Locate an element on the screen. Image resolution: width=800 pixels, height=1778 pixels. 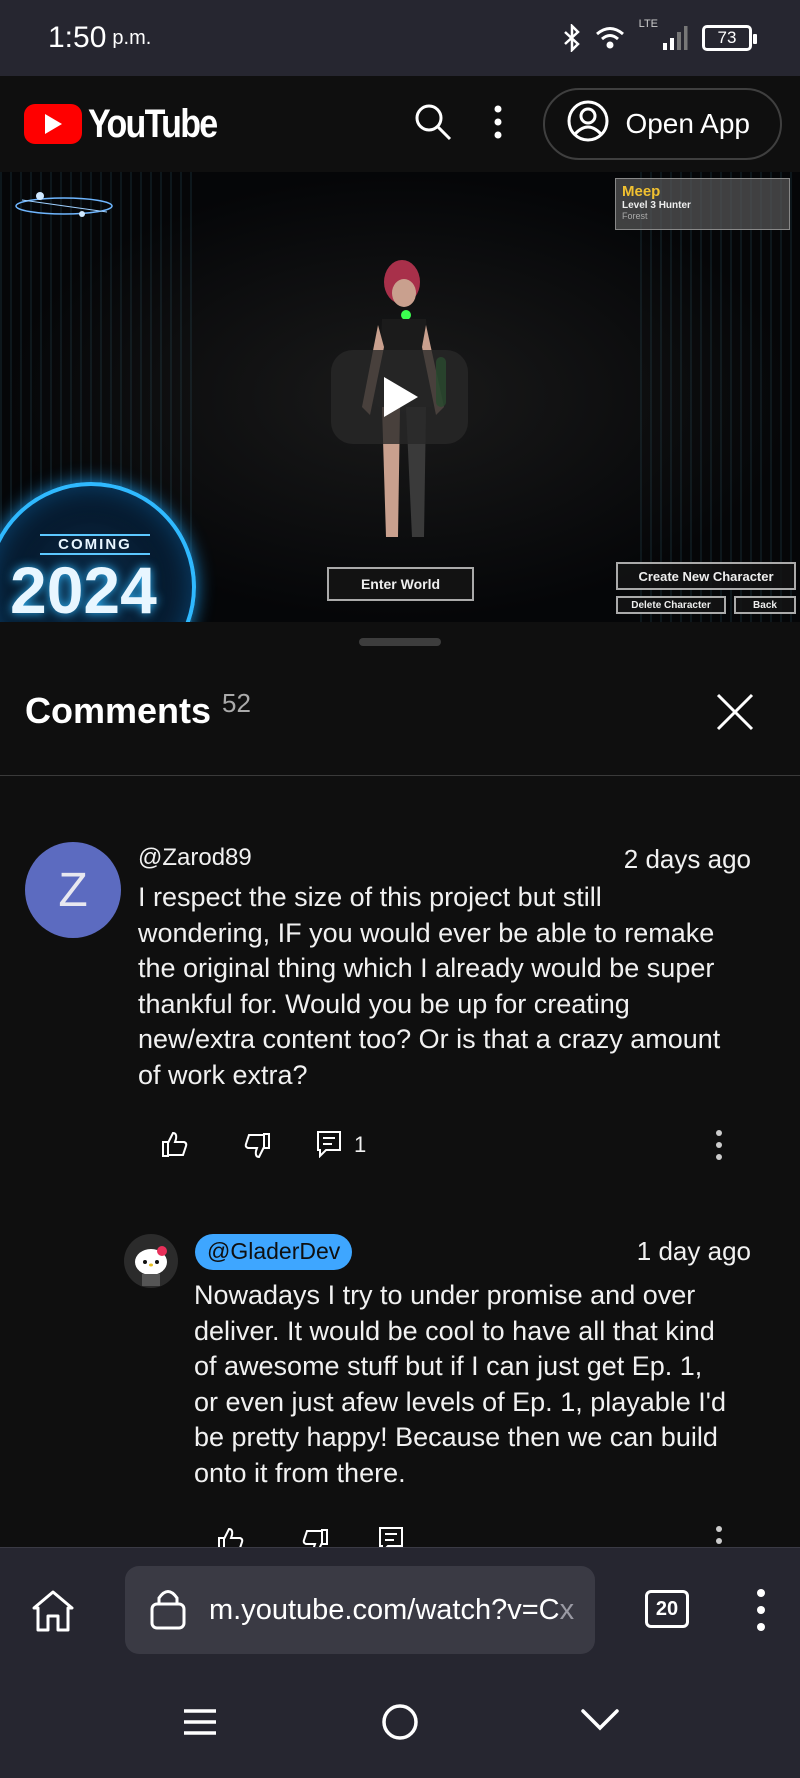
enter-world-game-button: Enter World is located at coordinates (400, 584).